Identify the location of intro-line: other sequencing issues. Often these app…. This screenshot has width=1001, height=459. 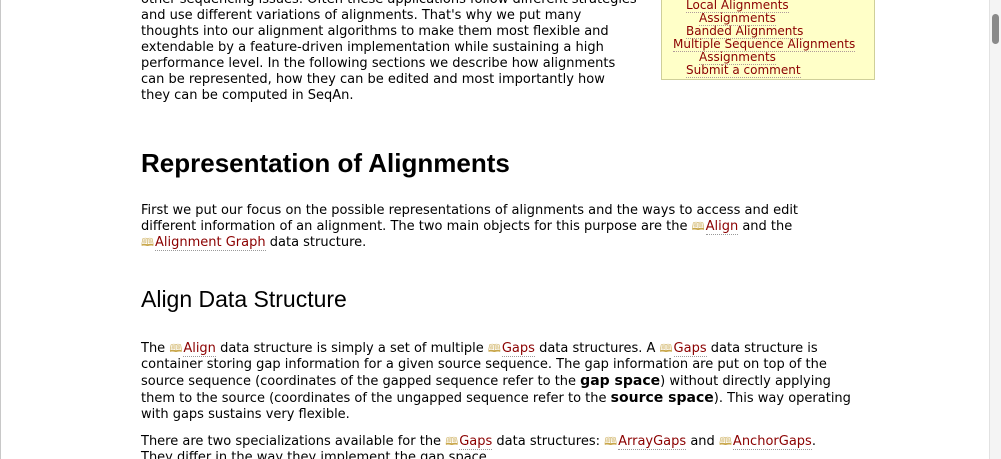
(396, 4).